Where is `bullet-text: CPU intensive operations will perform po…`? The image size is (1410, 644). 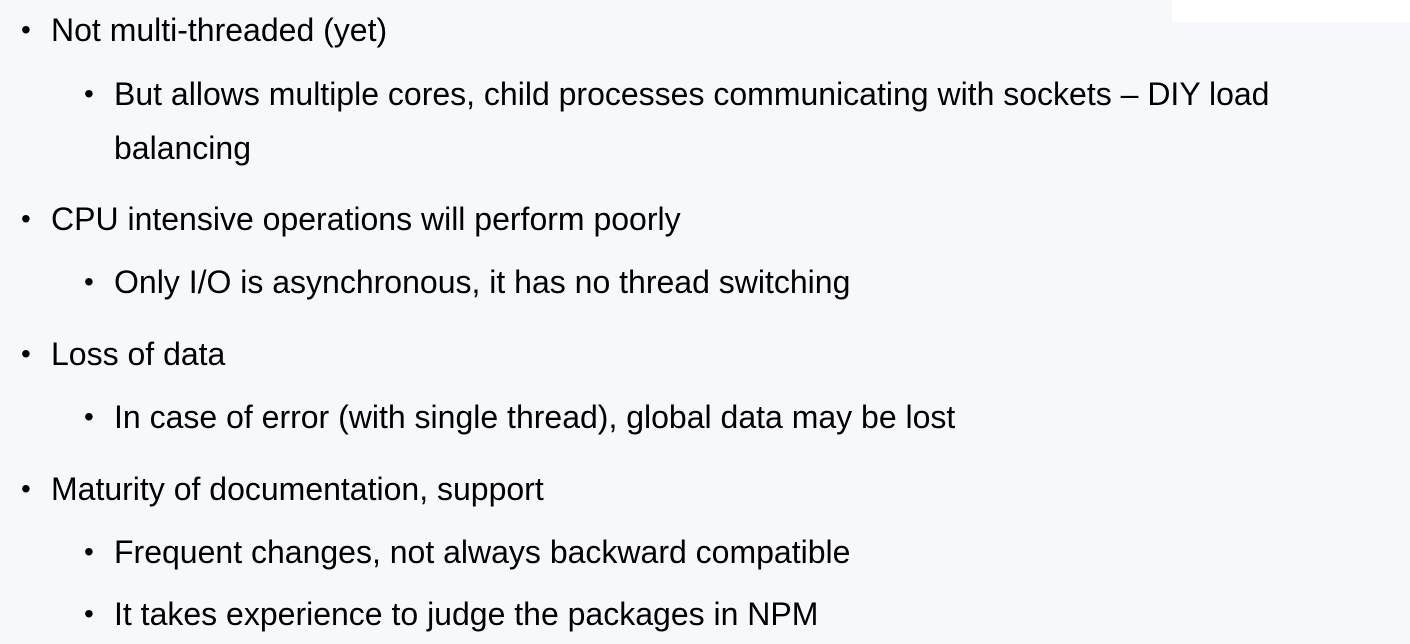 bullet-text: CPU intensive operations will perform po… is located at coordinates (366, 219).